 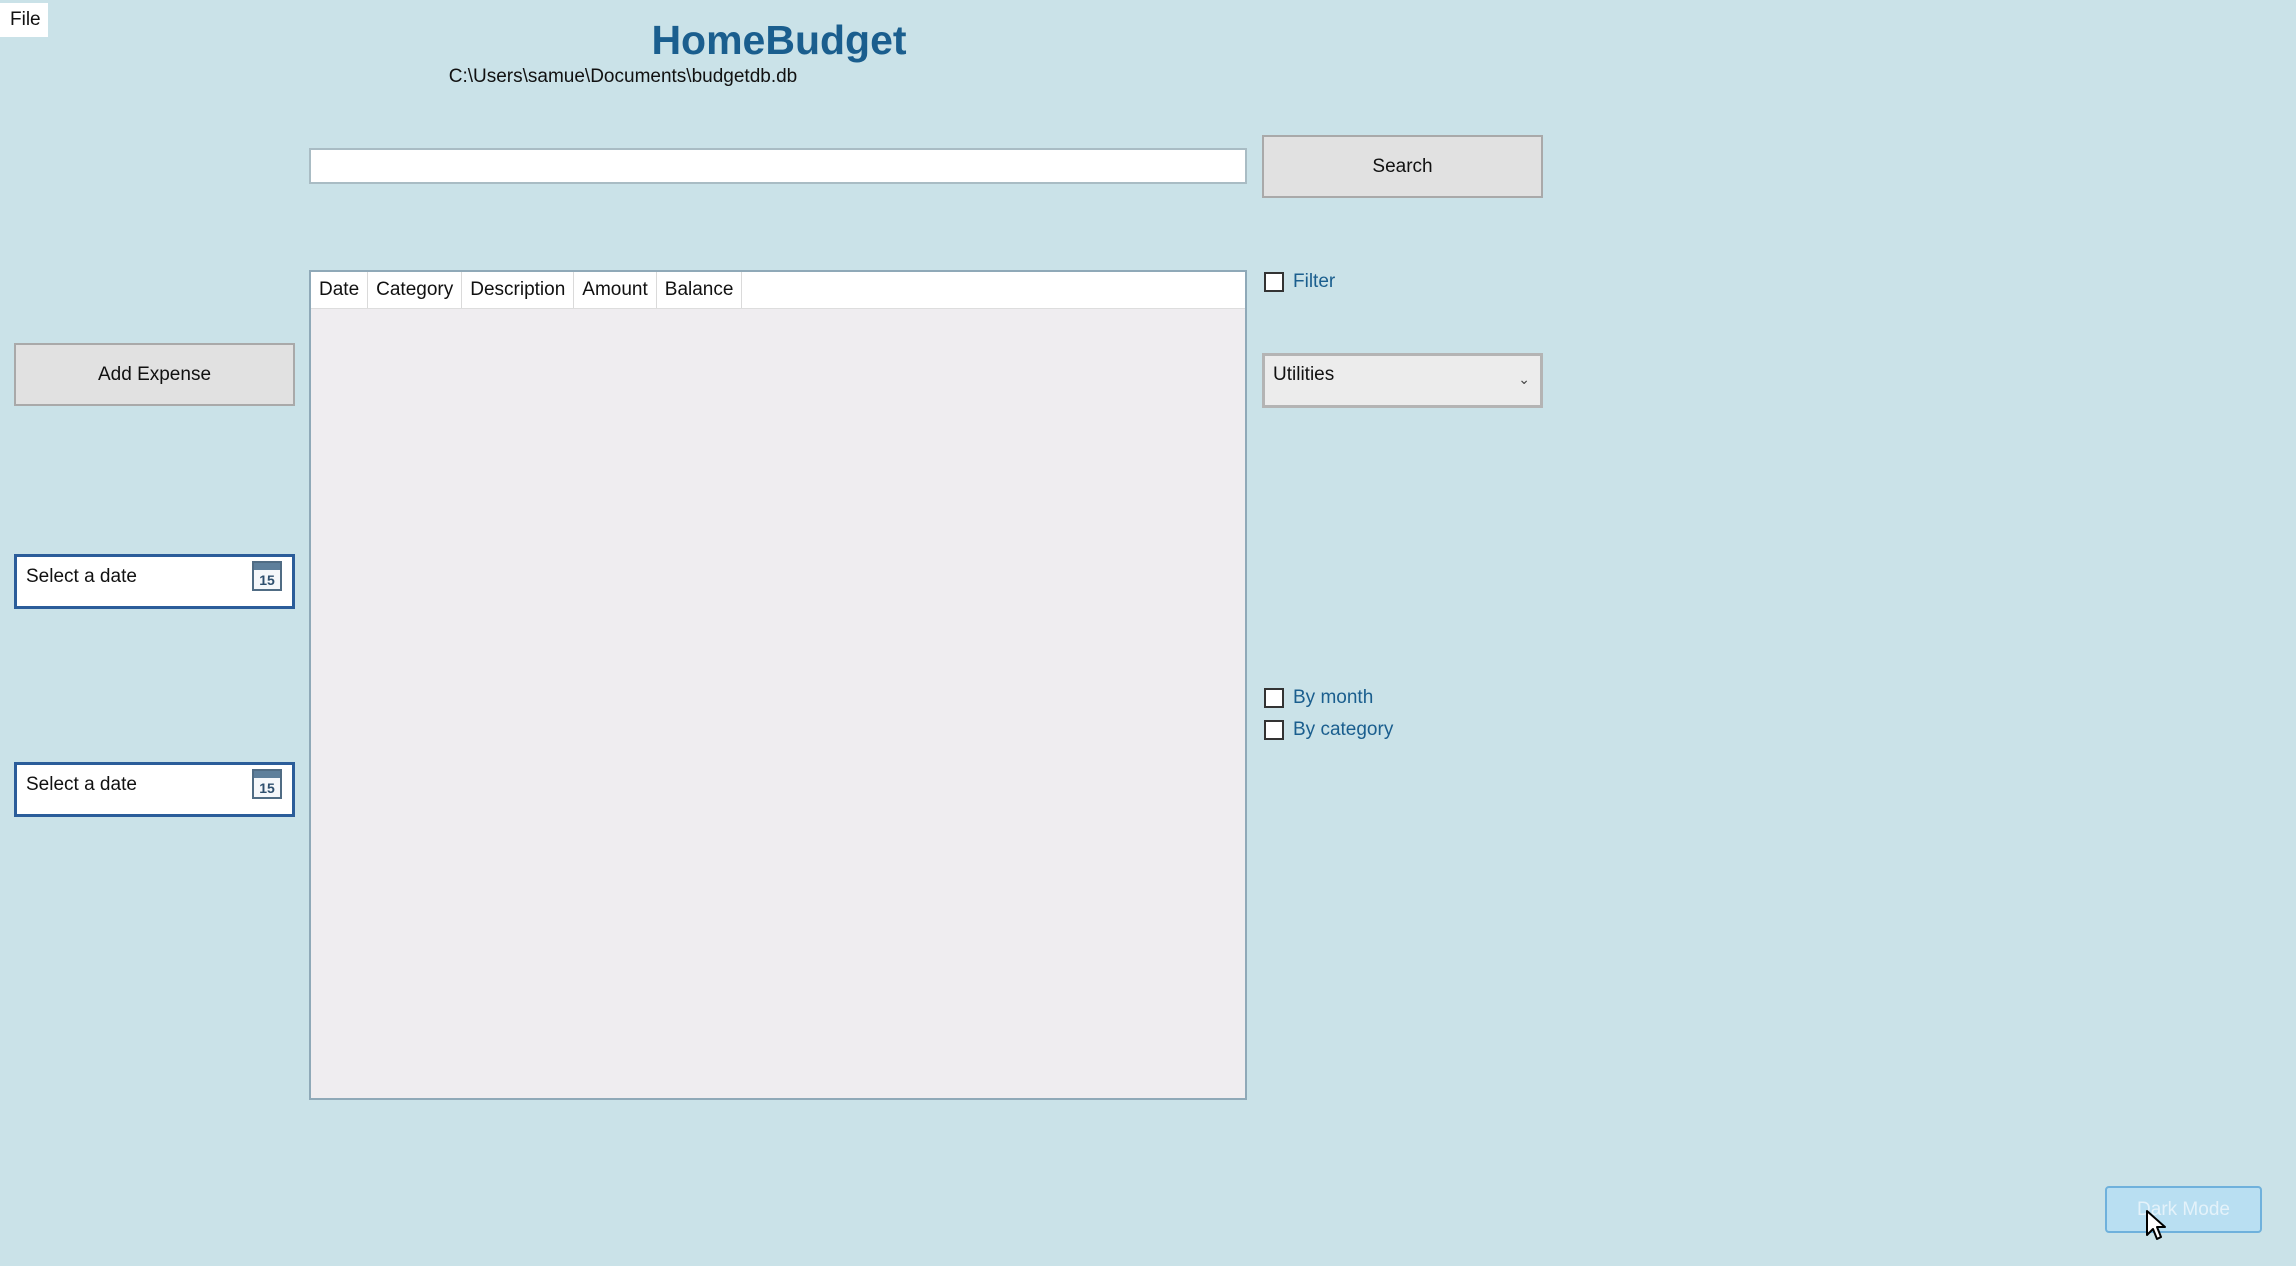 I want to click on category-selected-value: Utilities, so click(x=1304, y=374).